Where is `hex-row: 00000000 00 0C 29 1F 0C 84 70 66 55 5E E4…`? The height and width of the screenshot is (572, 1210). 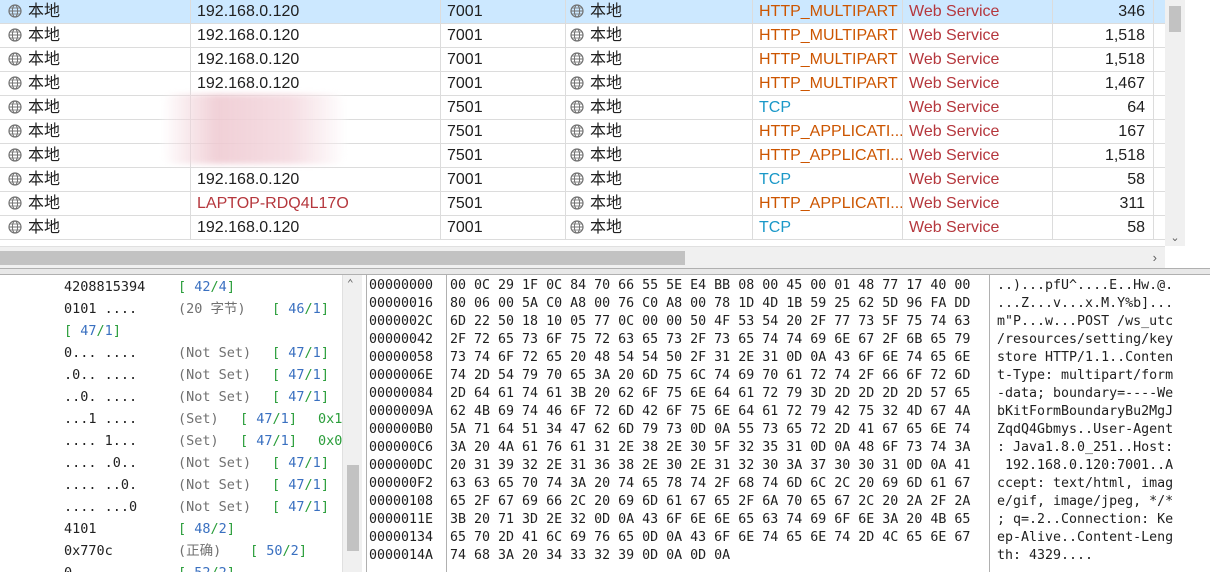 hex-row: 00000000 00 0C 29 1F 0C 84 70 66 55 5E E4… is located at coordinates (787, 286).